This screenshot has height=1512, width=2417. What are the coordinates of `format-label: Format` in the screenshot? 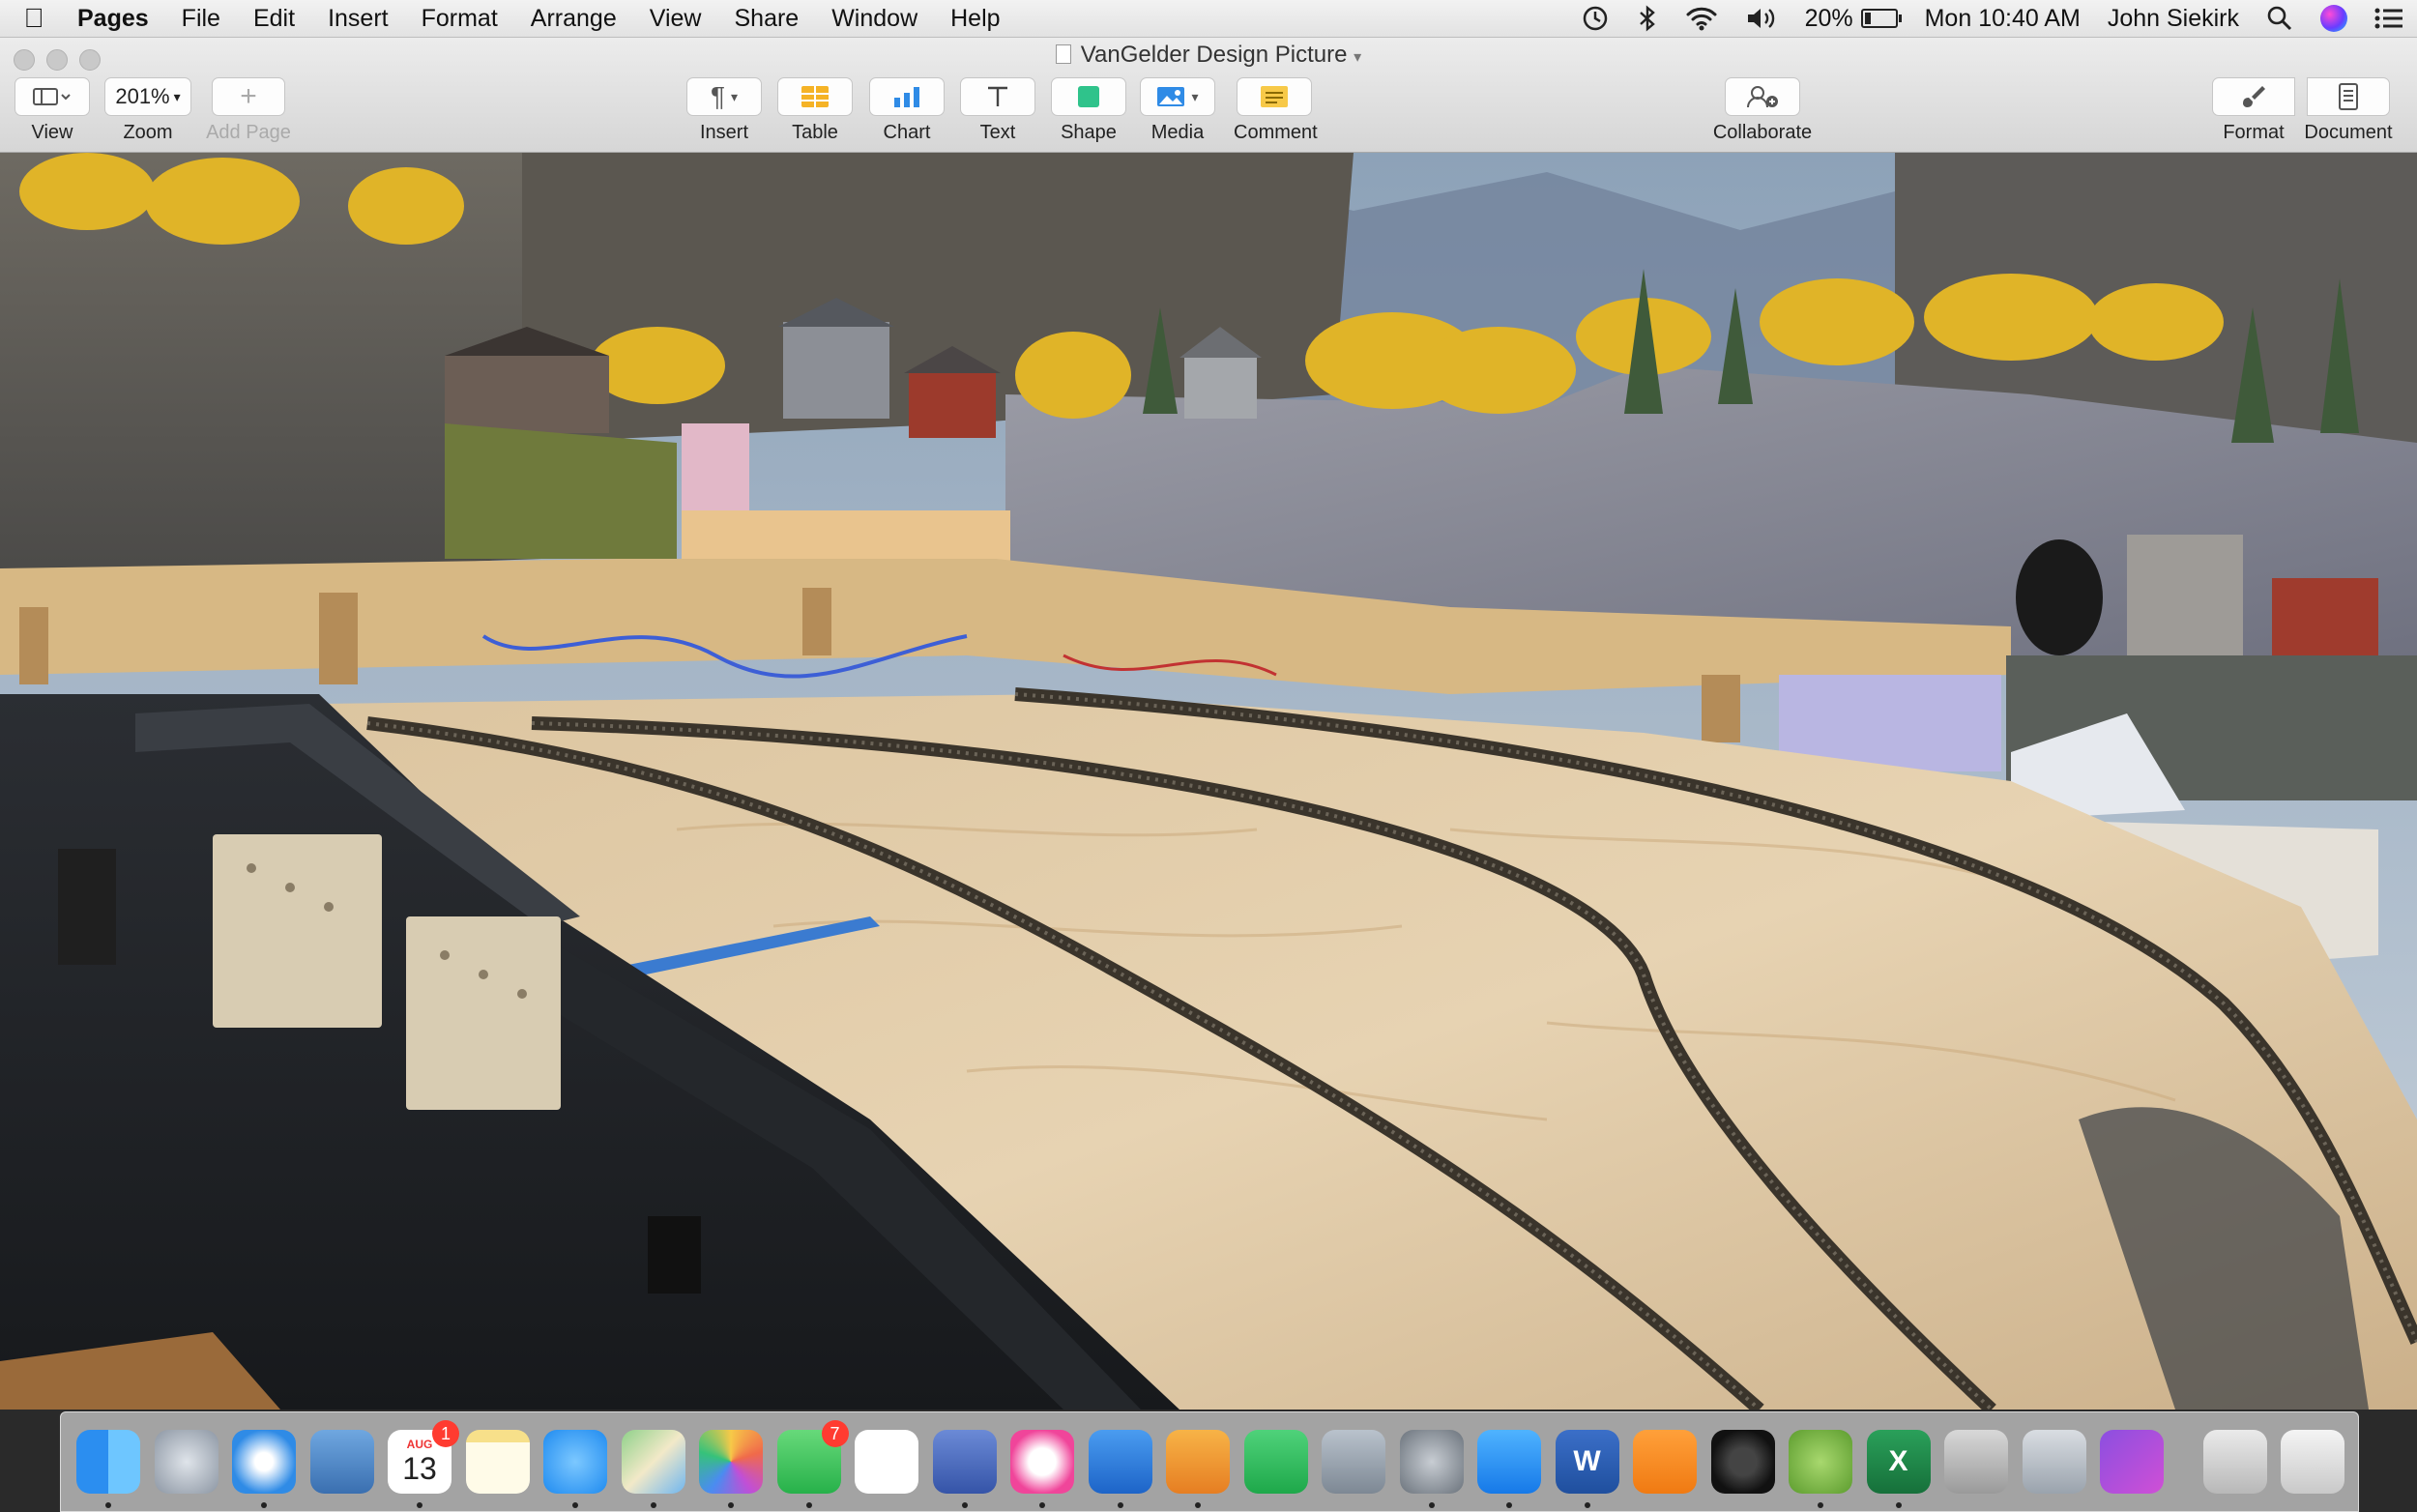 It's located at (2254, 132).